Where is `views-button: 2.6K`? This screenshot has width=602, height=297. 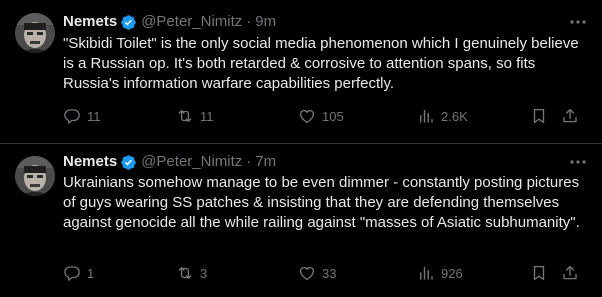 views-button: 2.6K is located at coordinates (442, 116).